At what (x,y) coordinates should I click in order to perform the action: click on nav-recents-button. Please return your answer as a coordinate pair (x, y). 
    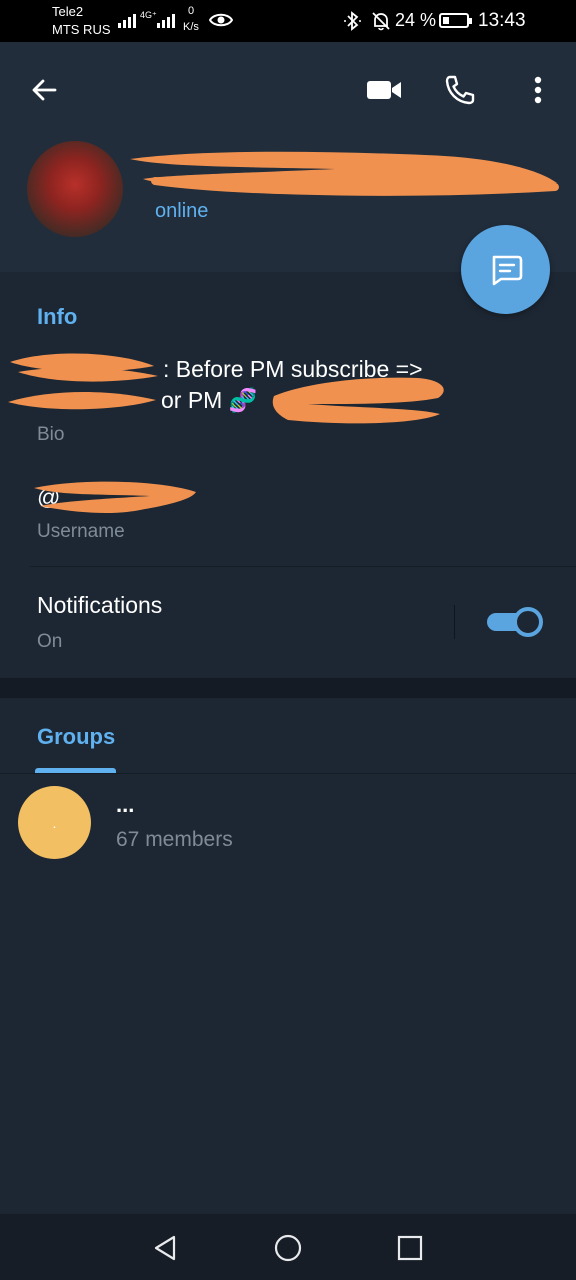
    Looking at the image, I should click on (410, 1248).